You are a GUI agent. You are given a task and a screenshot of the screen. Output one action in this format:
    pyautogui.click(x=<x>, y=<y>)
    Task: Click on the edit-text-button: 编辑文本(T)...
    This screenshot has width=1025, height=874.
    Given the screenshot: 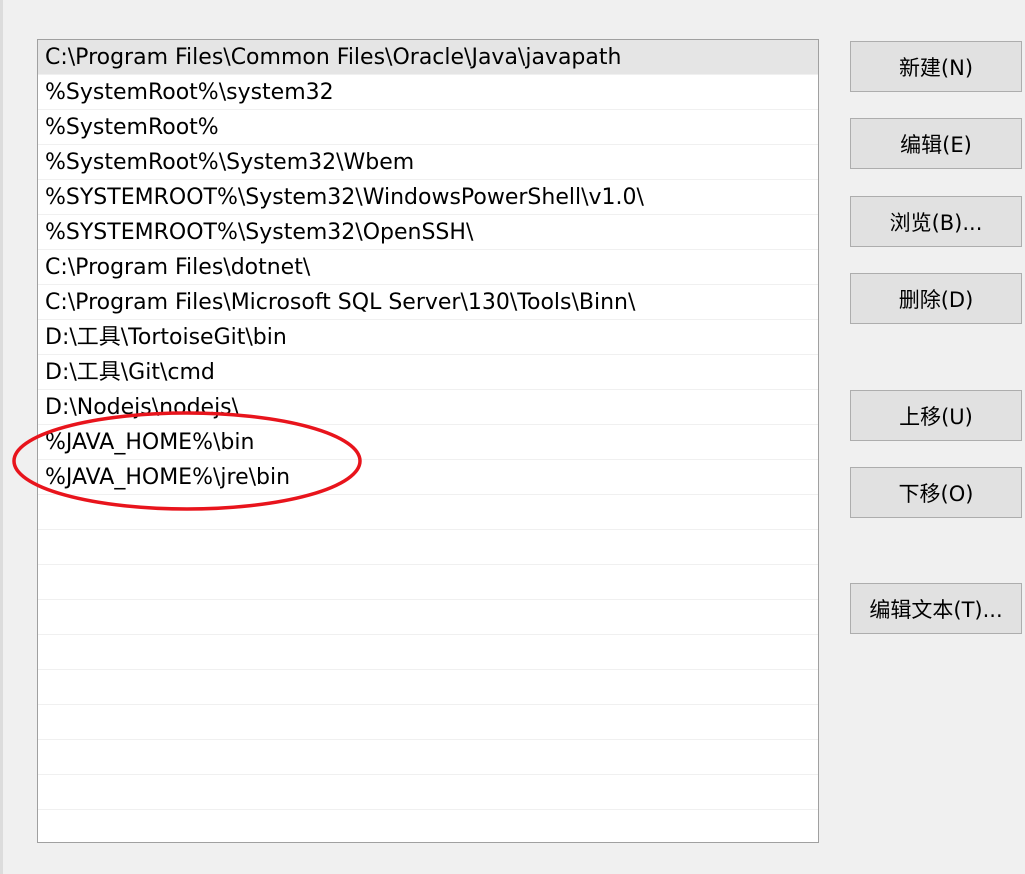 What is the action you would take?
    pyautogui.click(x=936, y=608)
    